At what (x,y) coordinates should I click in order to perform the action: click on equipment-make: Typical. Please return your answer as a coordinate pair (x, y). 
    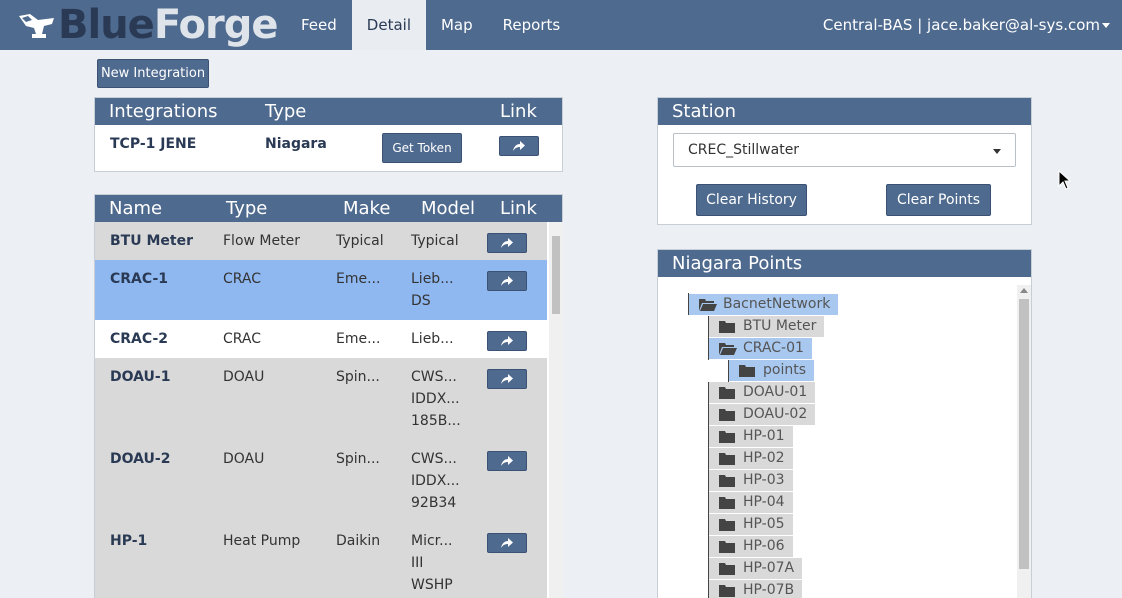
    Looking at the image, I should click on (360, 241).